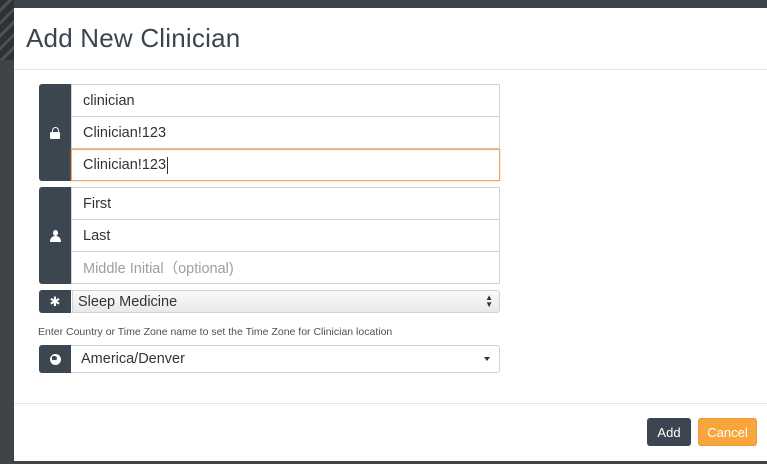 The image size is (767, 464). What do you see at coordinates (168, 165) in the screenshot?
I see `text-cursor` at bounding box center [168, 165].